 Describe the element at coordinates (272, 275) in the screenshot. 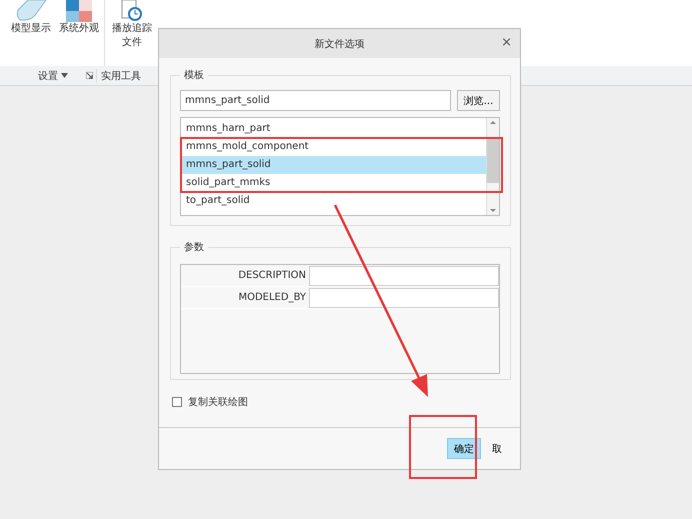

I see `parameter-name: DESCRIPTION` at that location.